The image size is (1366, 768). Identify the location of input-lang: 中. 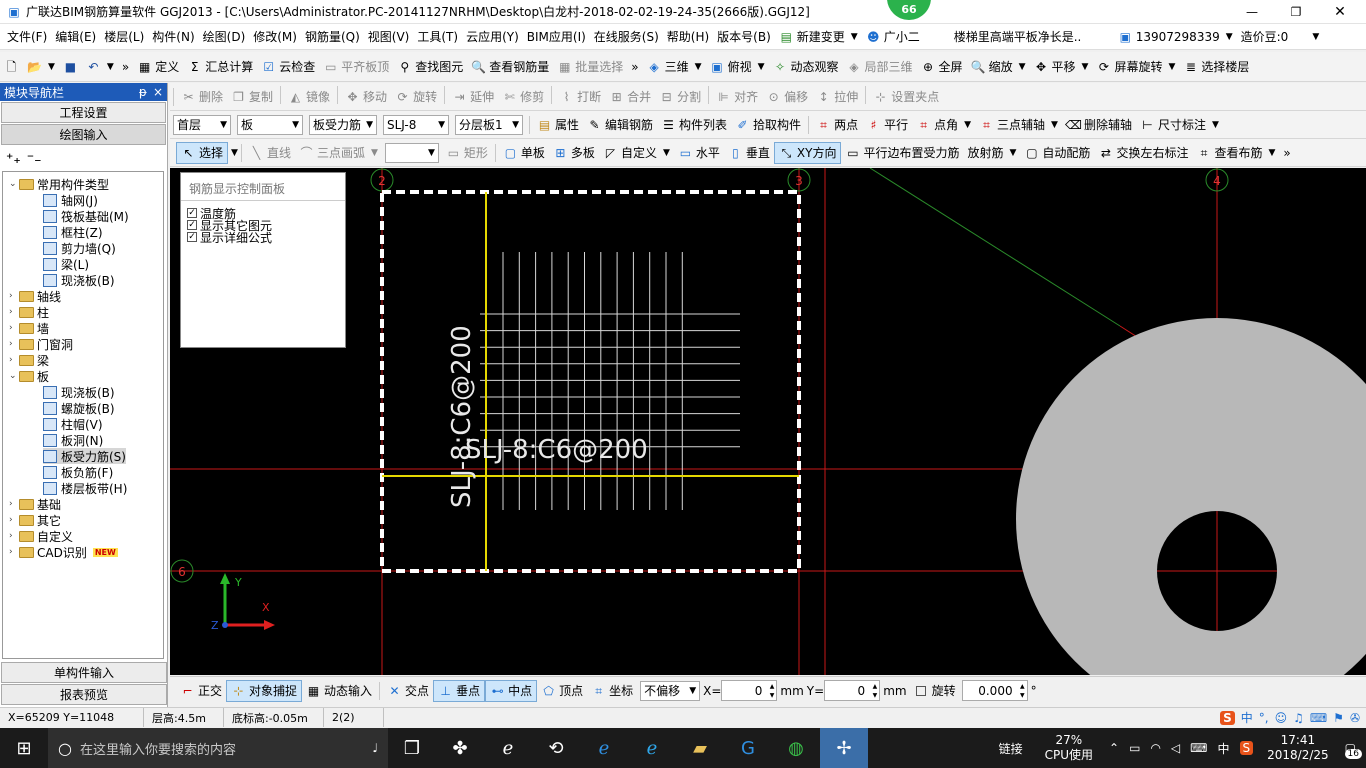
(1223, 748).